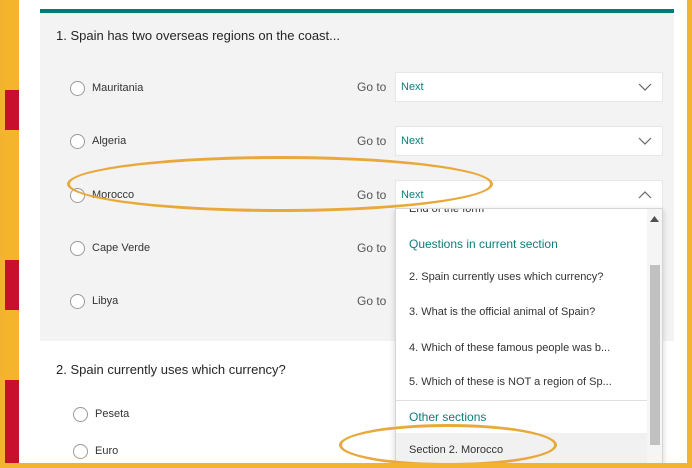 The image size is (692, 468). Describe the element at coordinates (522, 400) in the screenshot. I see `dropdown-divider` at that location.